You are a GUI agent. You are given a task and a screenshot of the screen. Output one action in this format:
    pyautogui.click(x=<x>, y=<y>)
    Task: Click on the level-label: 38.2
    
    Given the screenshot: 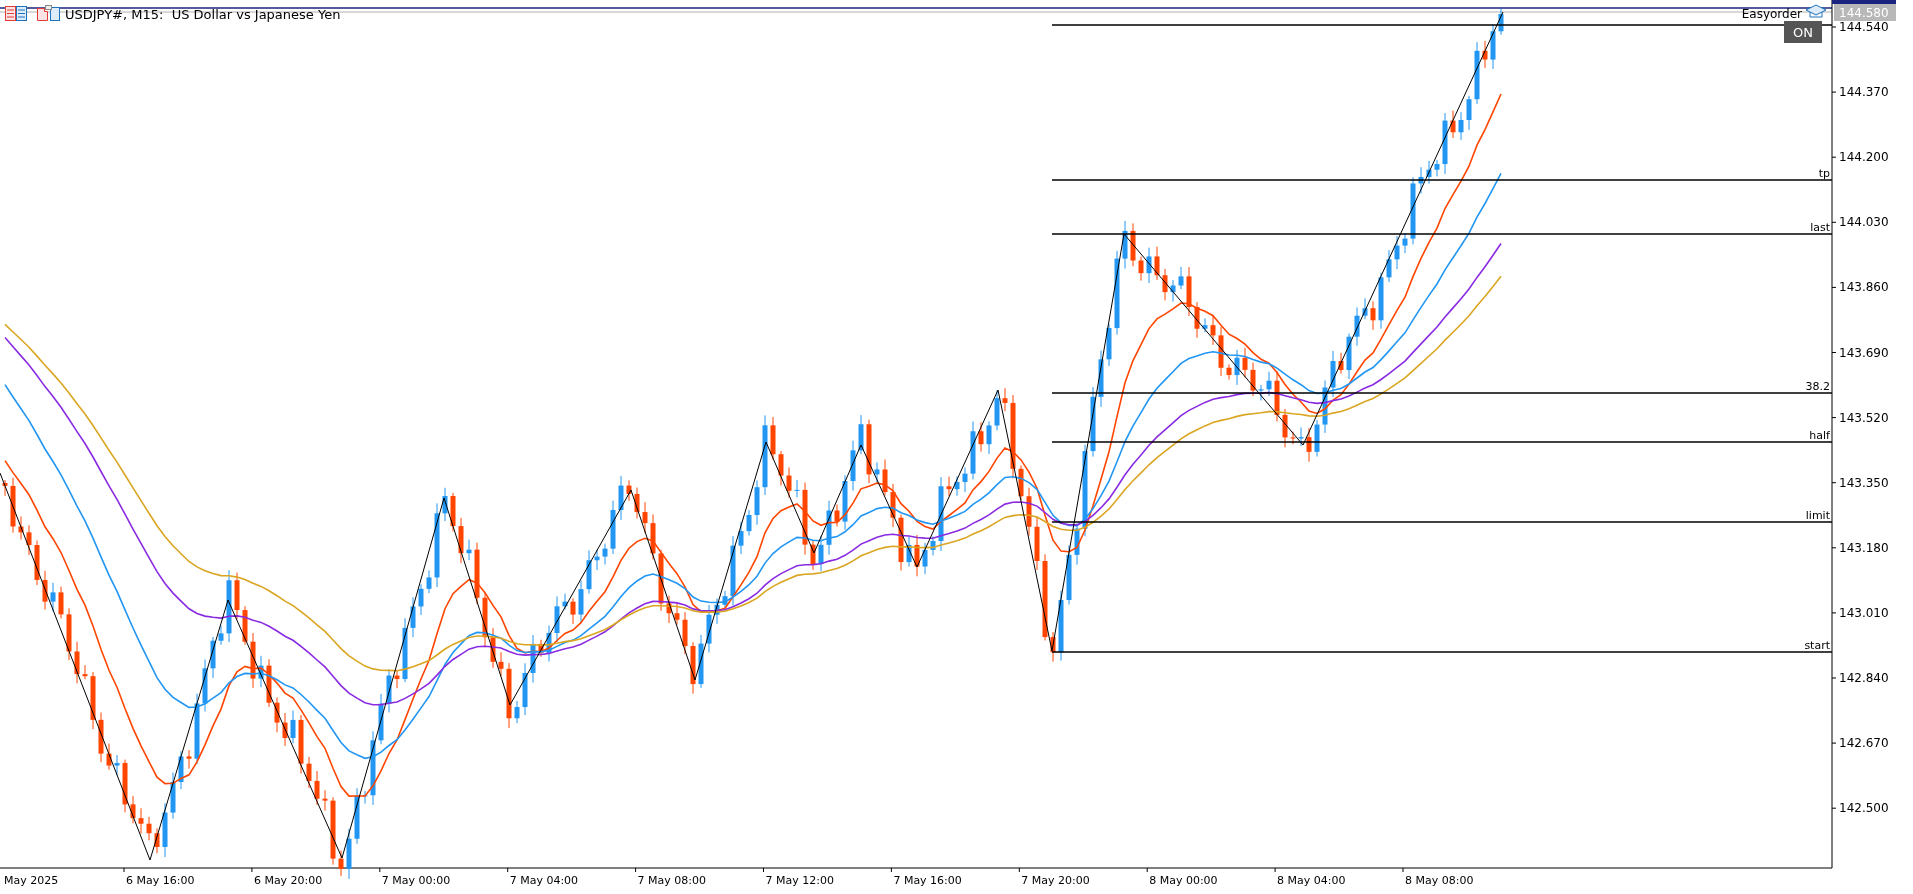 What is the action you would take?
    pyautogui.click(x=1817, y=386)
    